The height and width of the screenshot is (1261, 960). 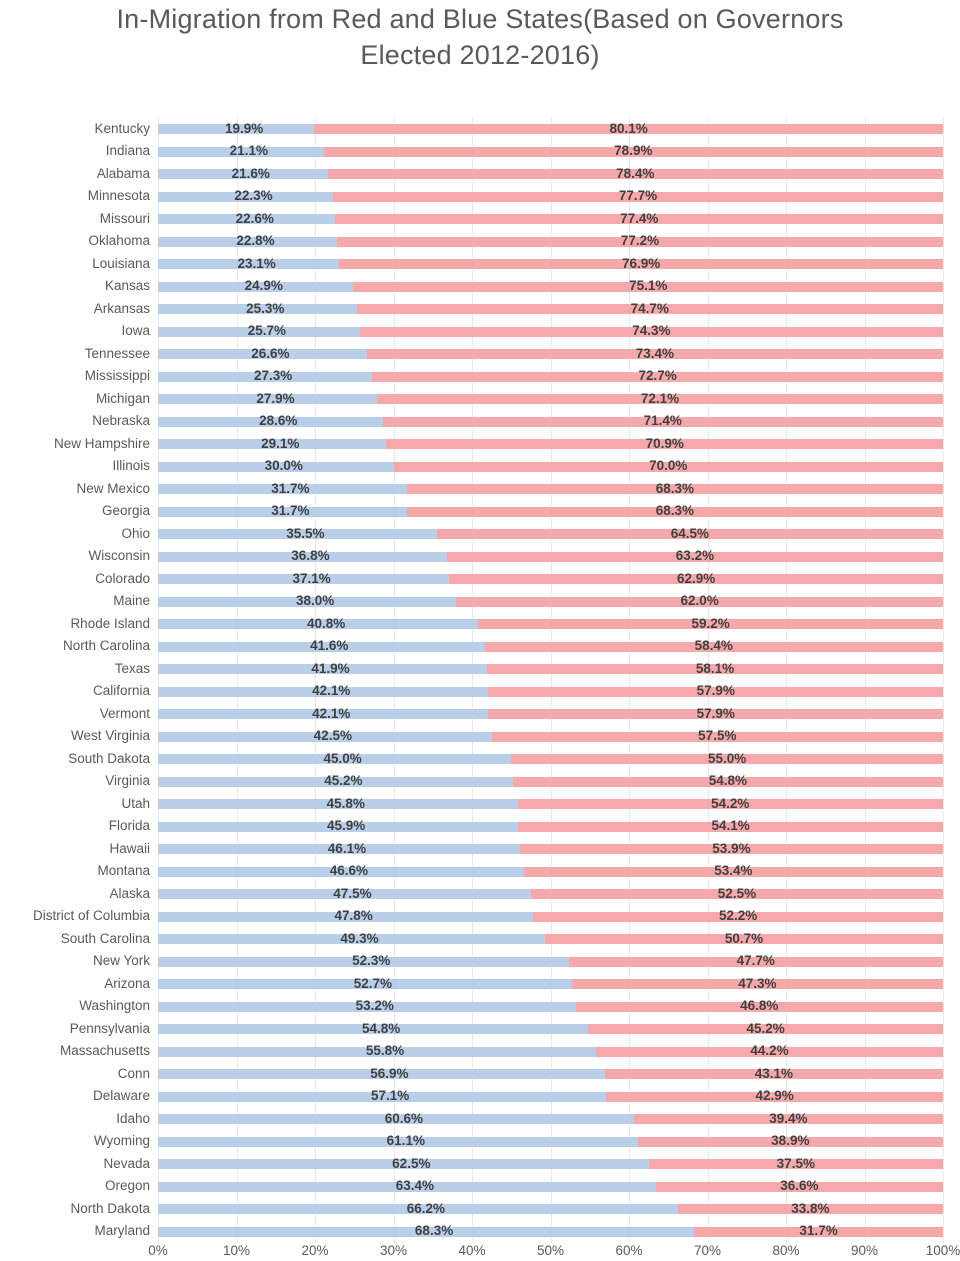 I want to click on value-label-red: 73.4%, so click(x=655, y=353).